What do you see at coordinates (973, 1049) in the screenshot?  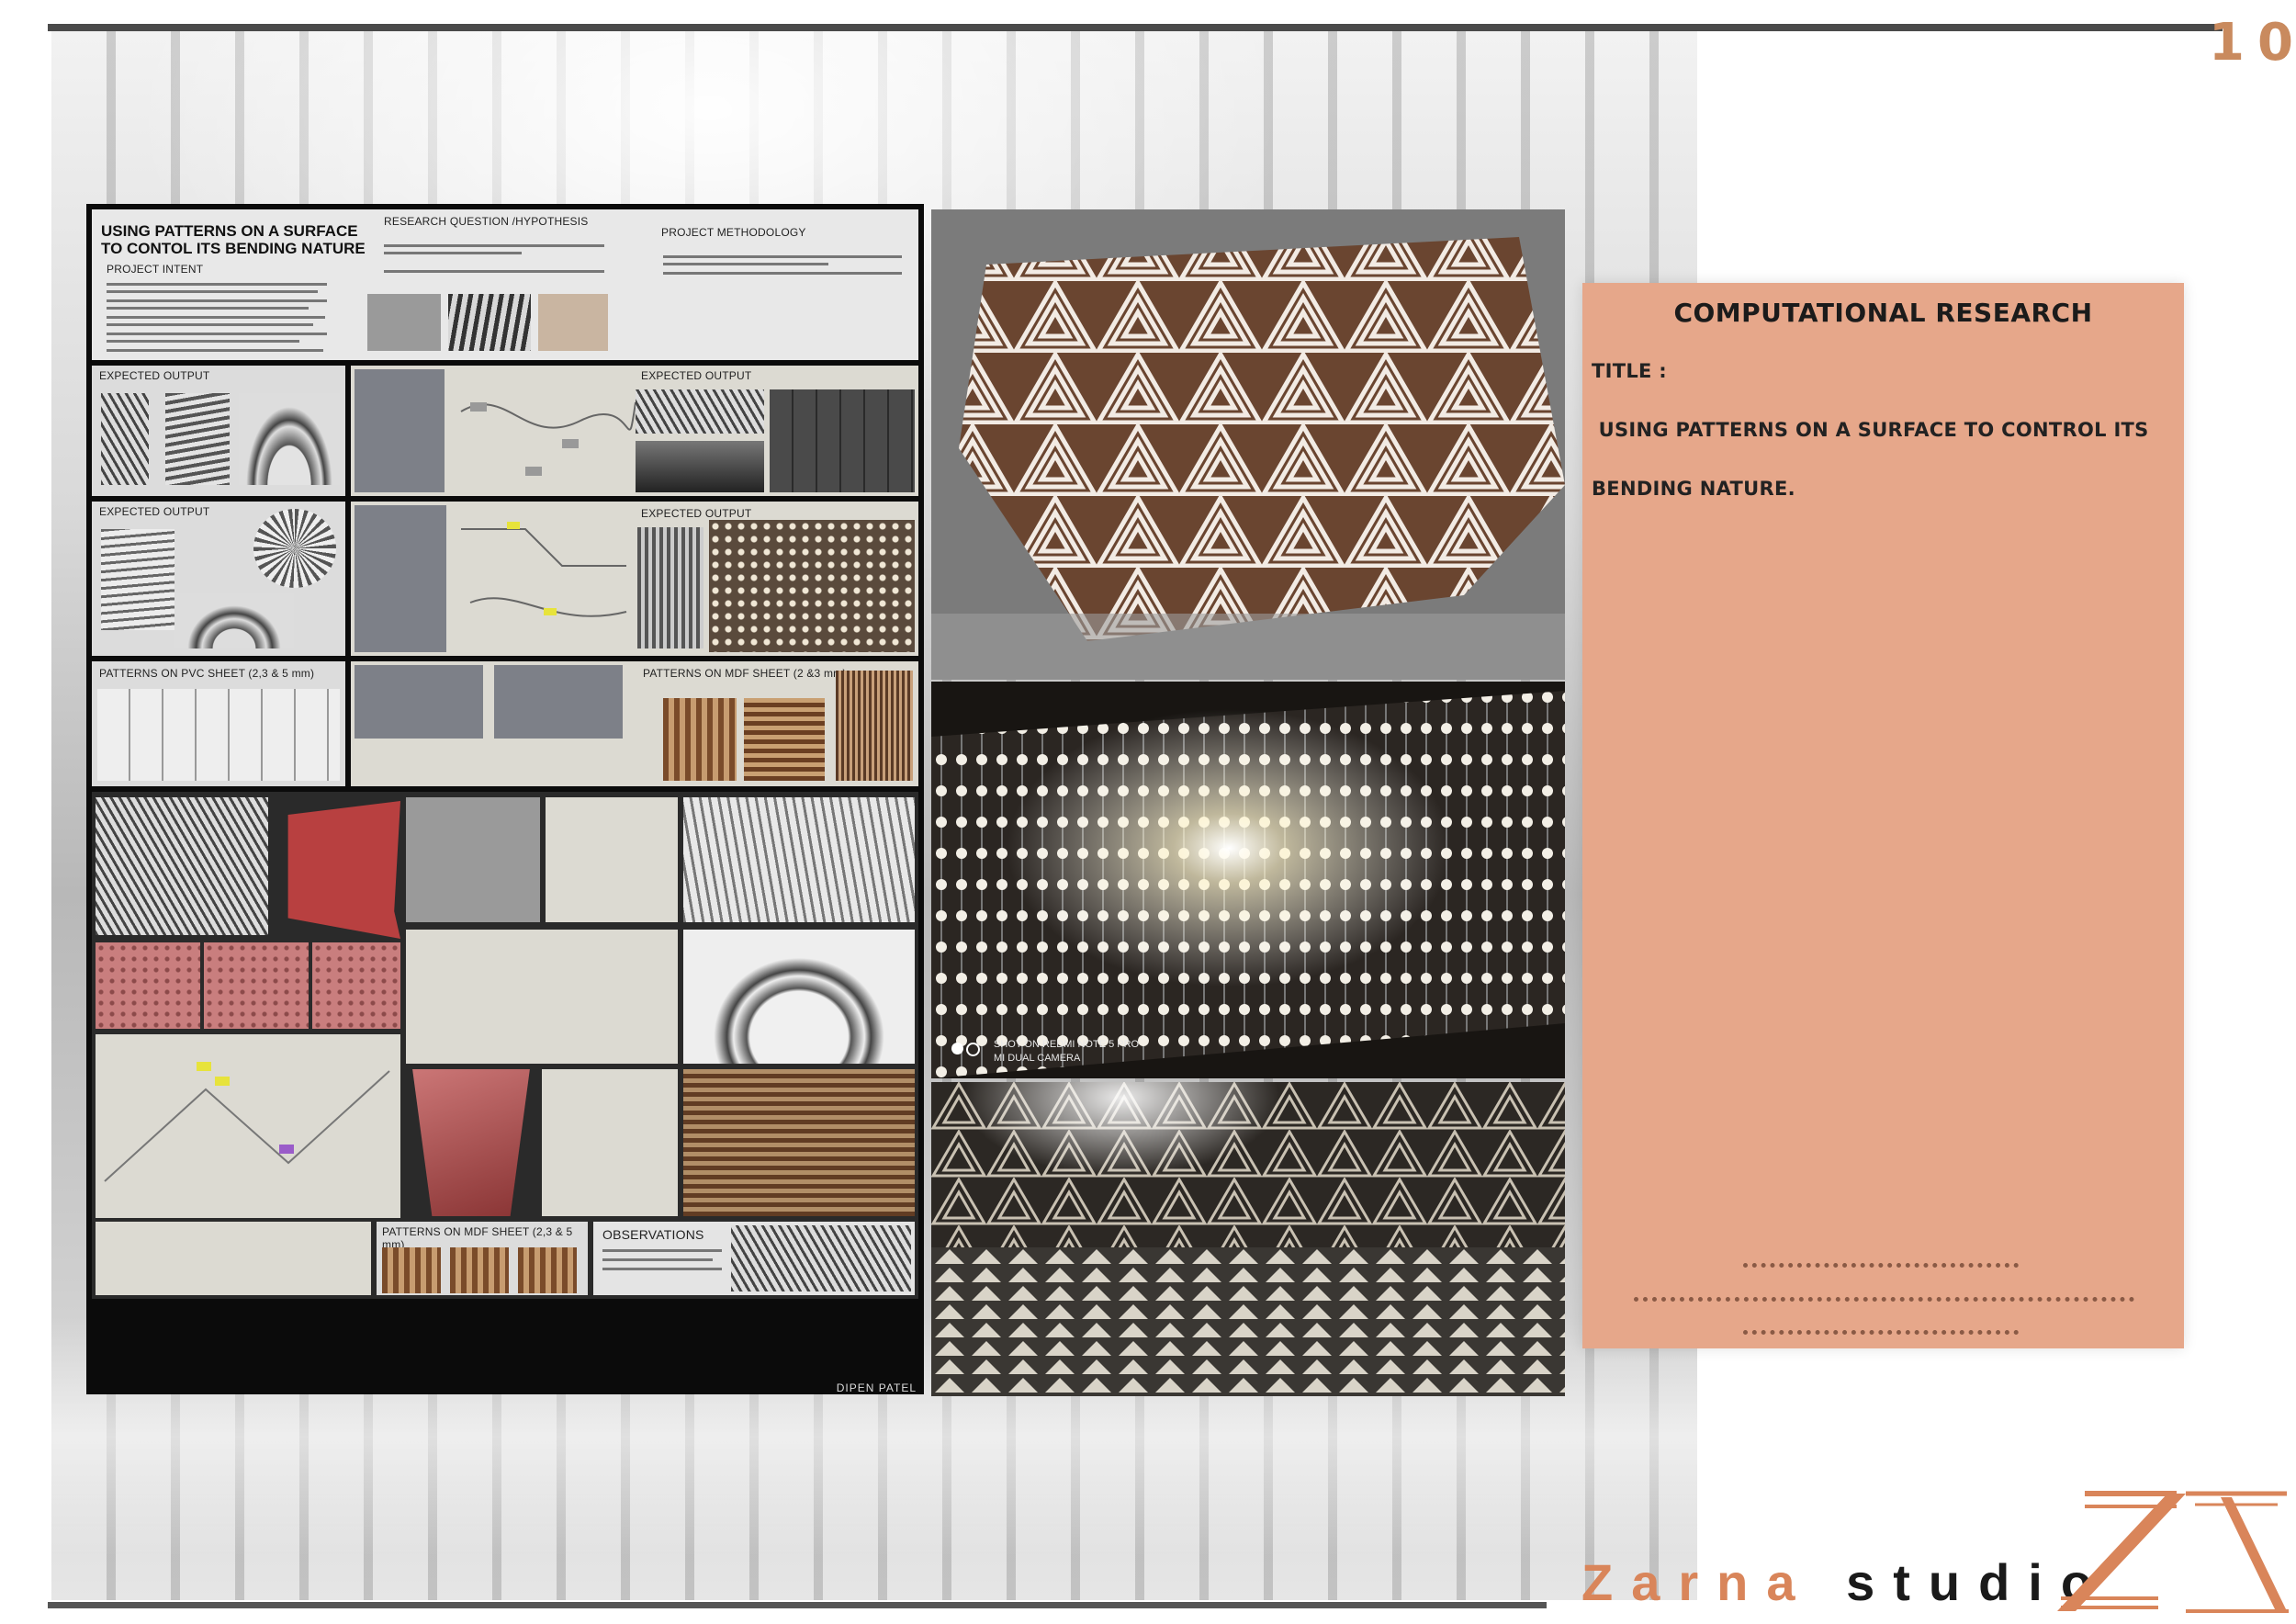 I see `camera-ring` at bounding box center [973, 1049].